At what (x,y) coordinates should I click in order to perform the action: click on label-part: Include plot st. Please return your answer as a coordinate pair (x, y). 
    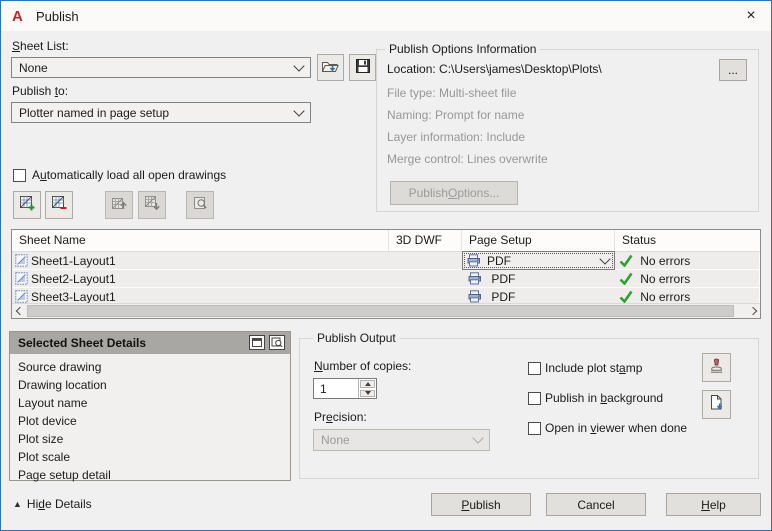
    Looking at the image, I should click on (582, 368).